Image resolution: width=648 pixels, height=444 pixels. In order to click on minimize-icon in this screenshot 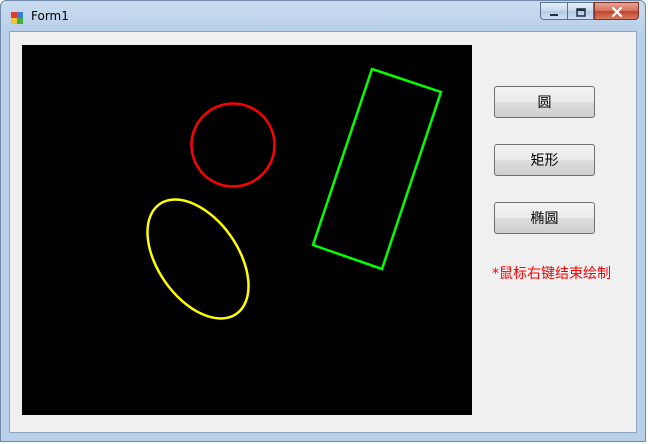, I will do `click(554, 11)`.